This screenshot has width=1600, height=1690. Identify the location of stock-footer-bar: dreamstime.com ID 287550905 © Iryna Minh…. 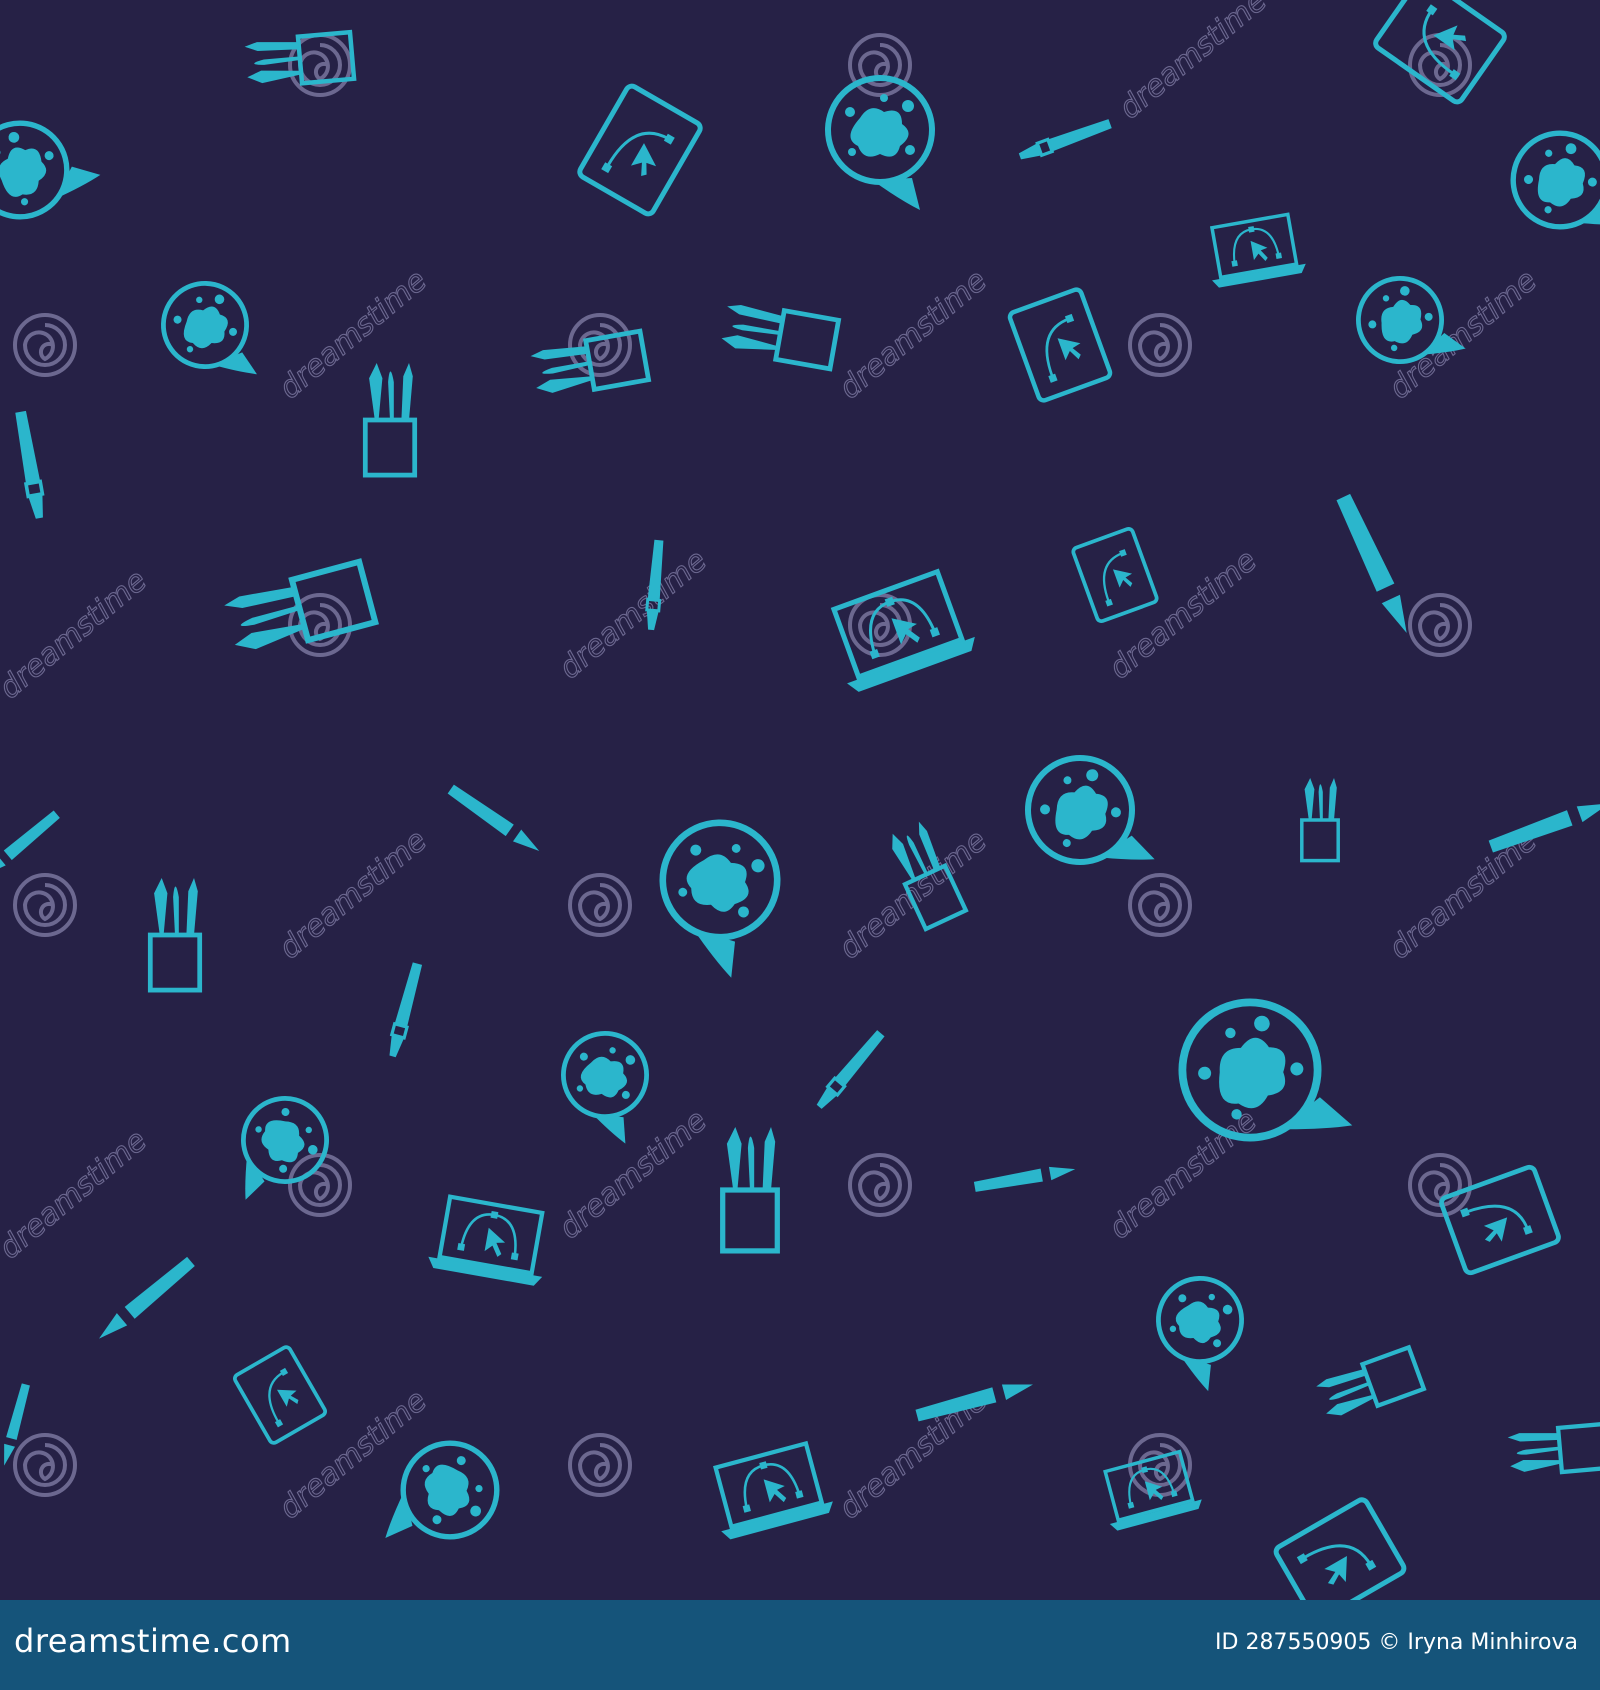
(800, 1645).